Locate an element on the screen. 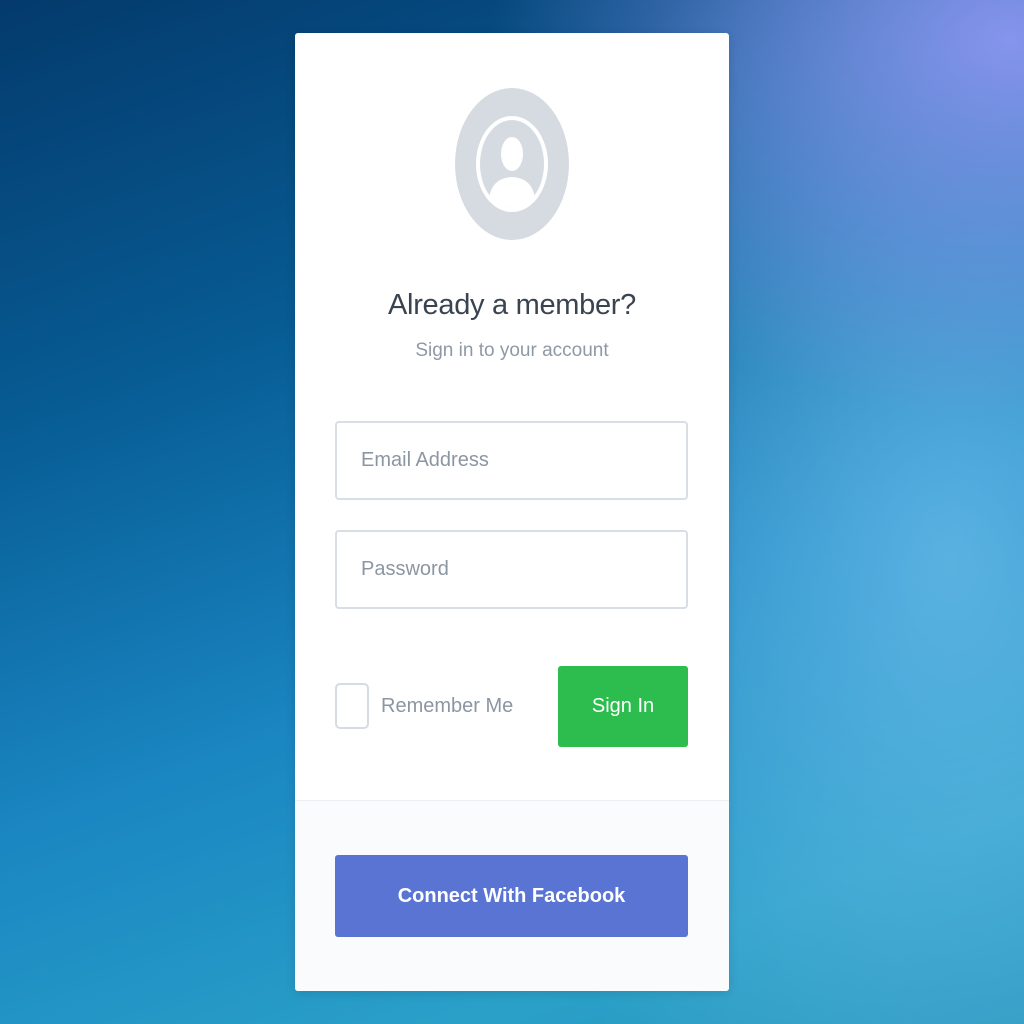 Image resolution: width=1024 pixels, height=1024 pixels. user-avatar-icon is located at coordinates (512, 164).